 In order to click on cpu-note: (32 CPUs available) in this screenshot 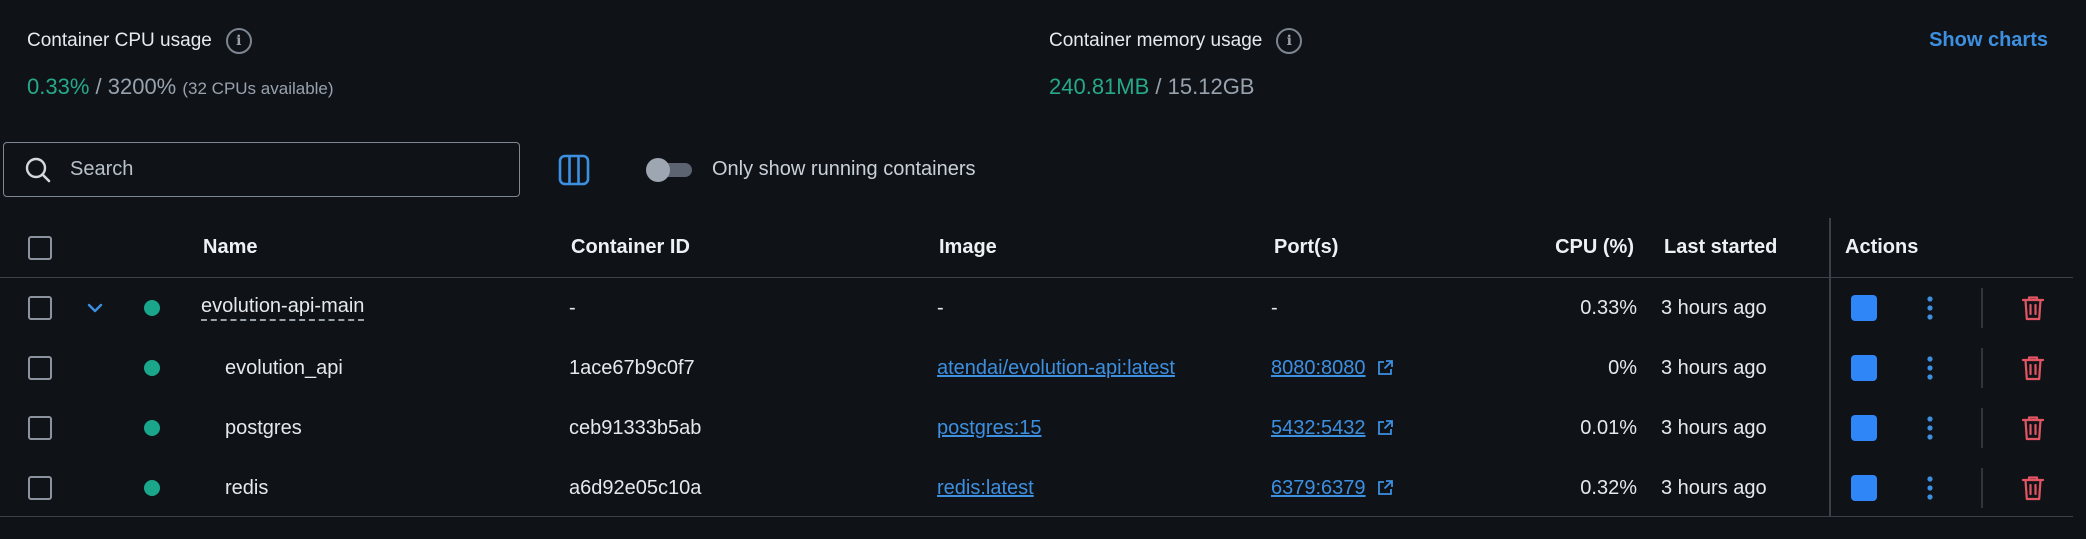, I will do `click(258, 88)`.